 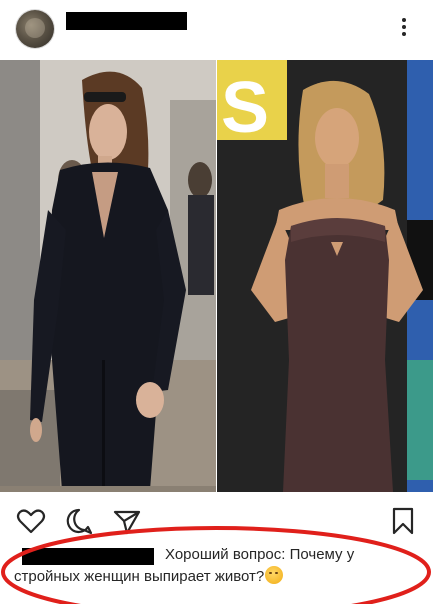 What do you see at coordinates (216, 520) in the screenshot?
I see `action-bar` at bounding box center [216, 520].